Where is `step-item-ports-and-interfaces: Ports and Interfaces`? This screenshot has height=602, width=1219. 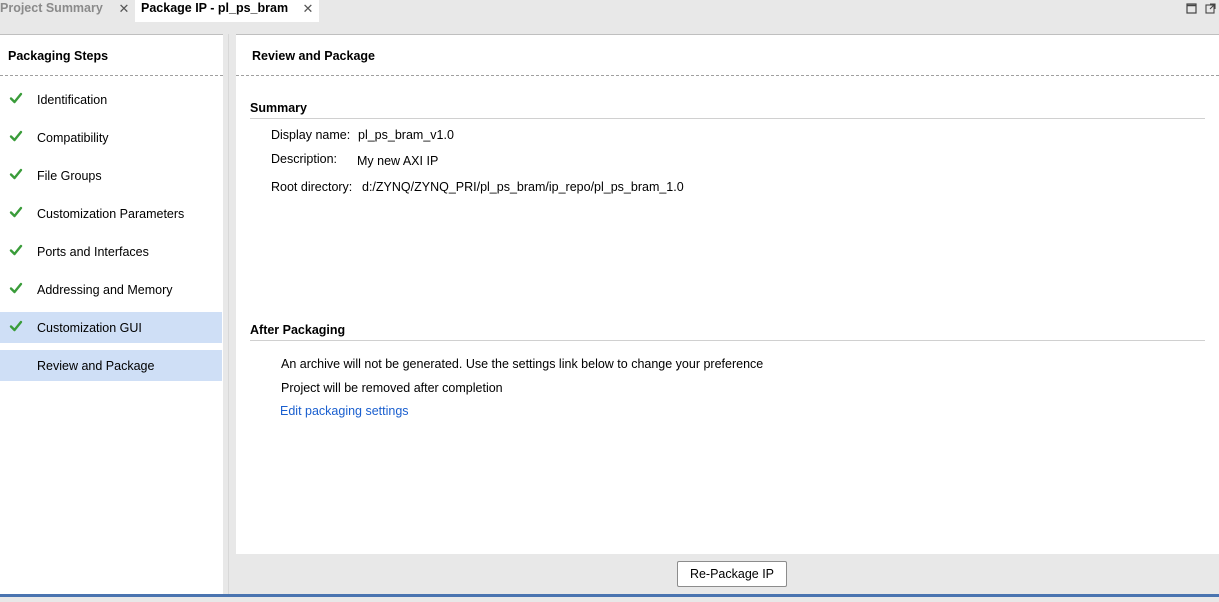
step-item-ports-and-interfaces: Ports and Interfaces is located at coordinates (111, 251).